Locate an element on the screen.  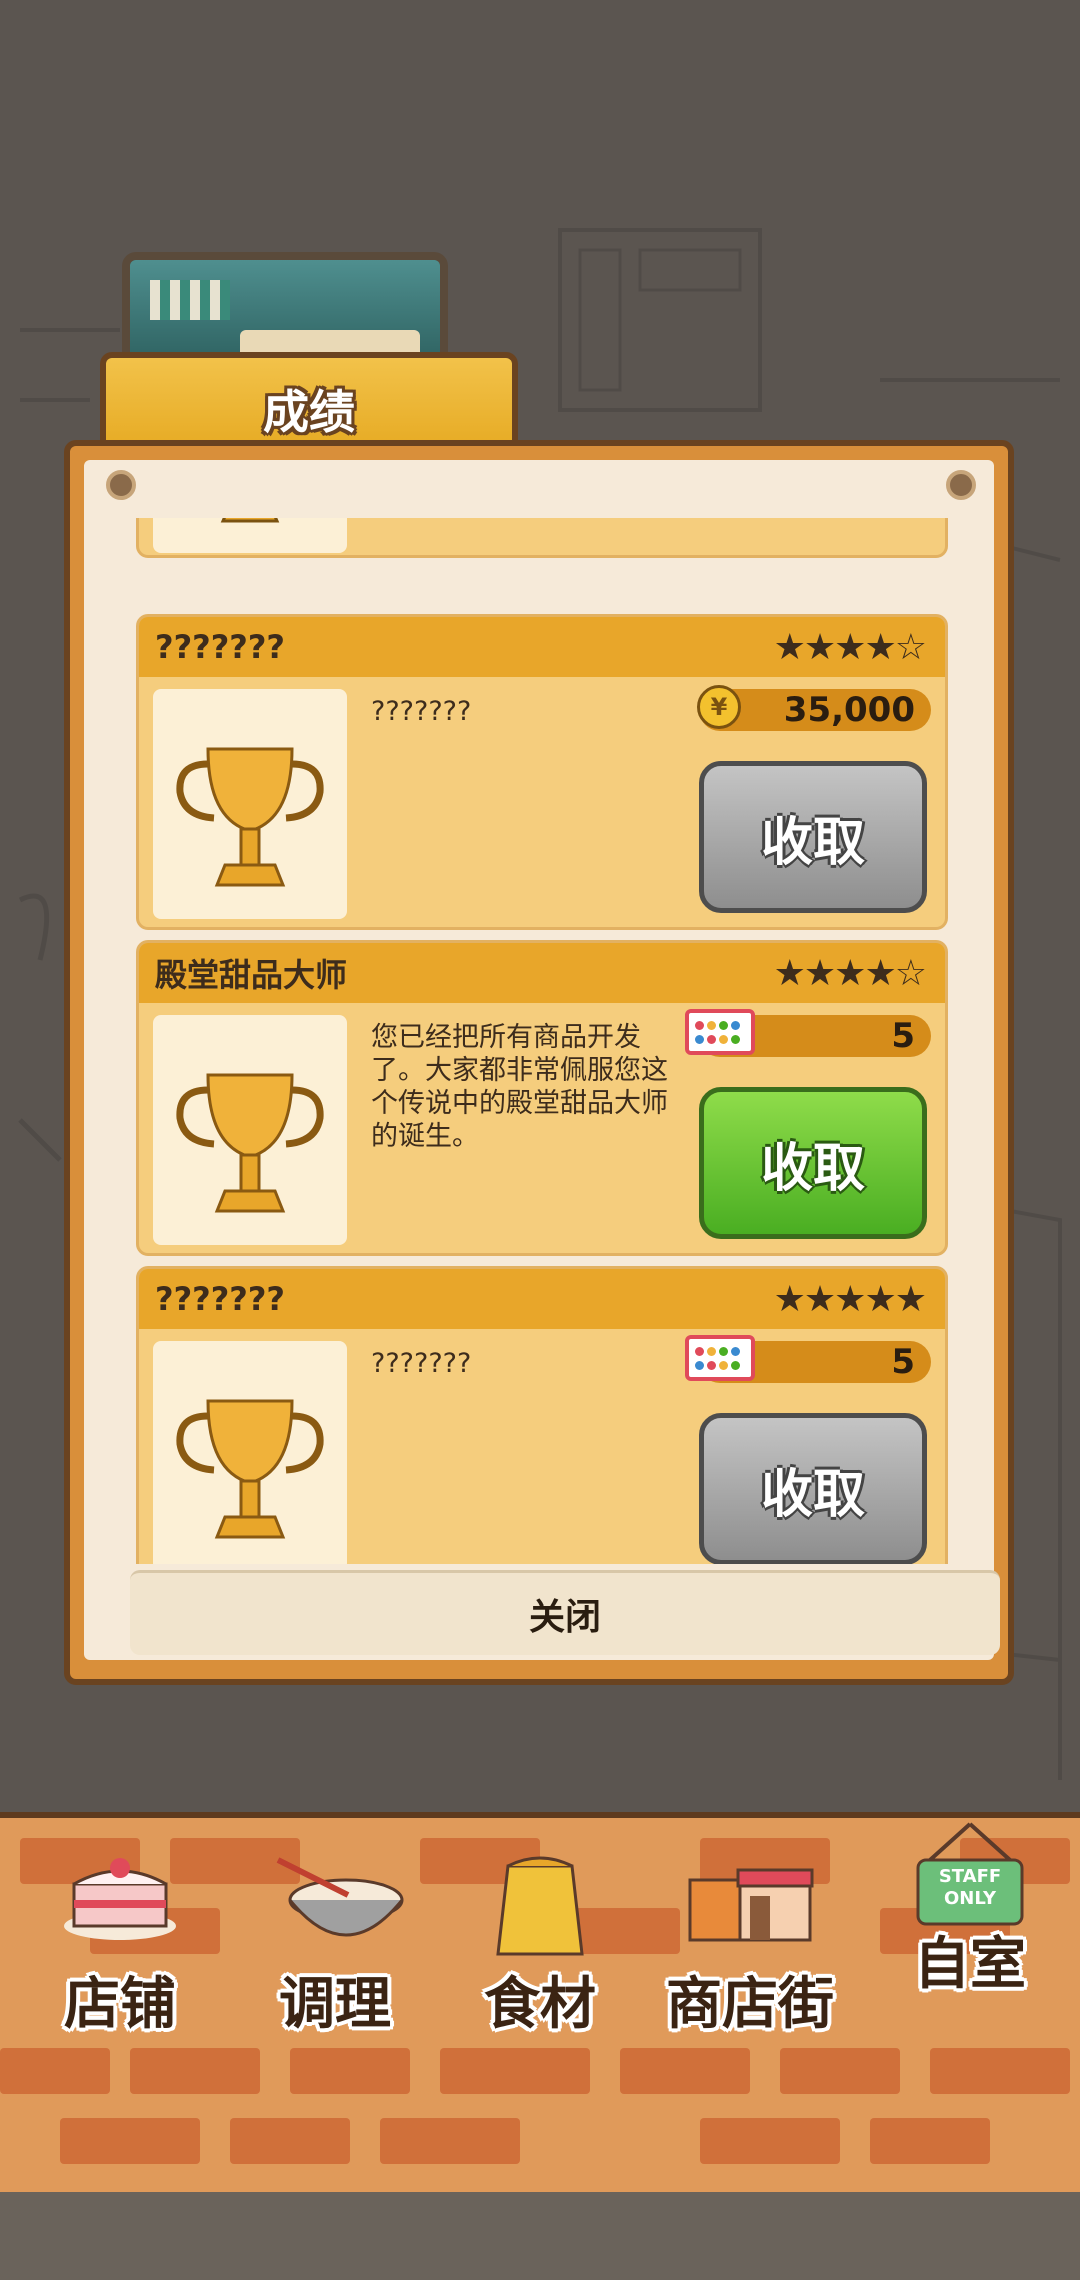
nav-shop: 店铺 is located at coordinates (120, 1940).